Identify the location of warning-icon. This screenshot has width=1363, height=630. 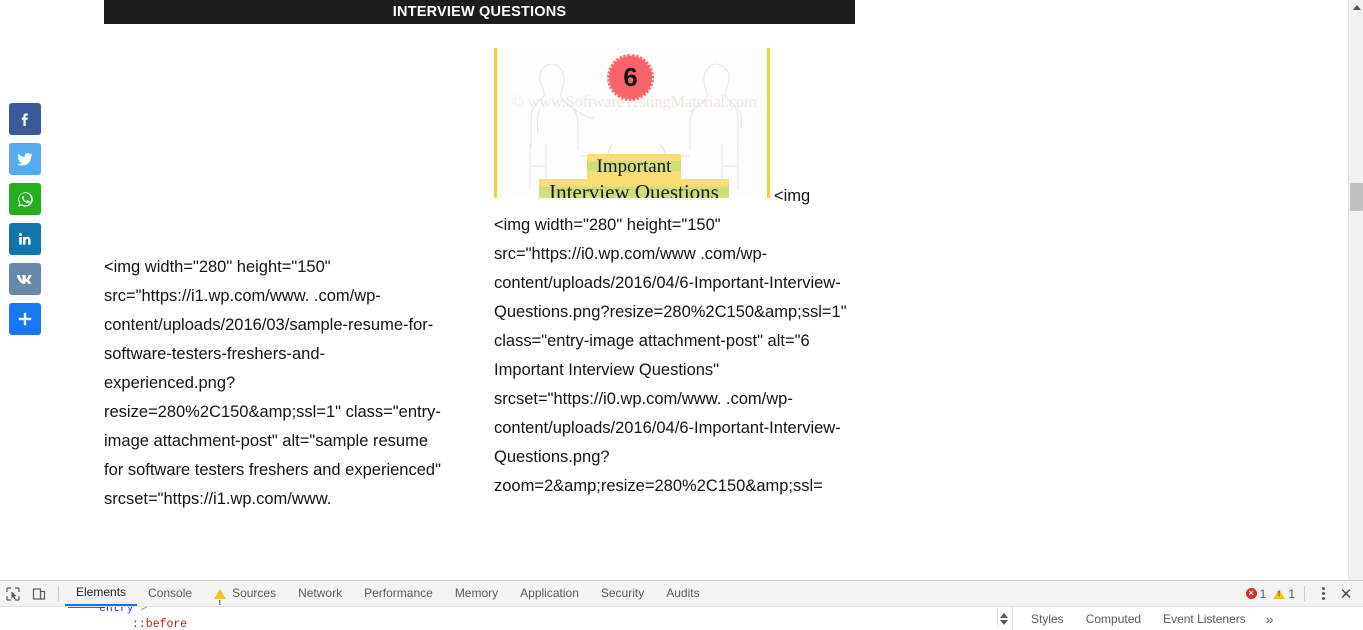
(1279, 593).